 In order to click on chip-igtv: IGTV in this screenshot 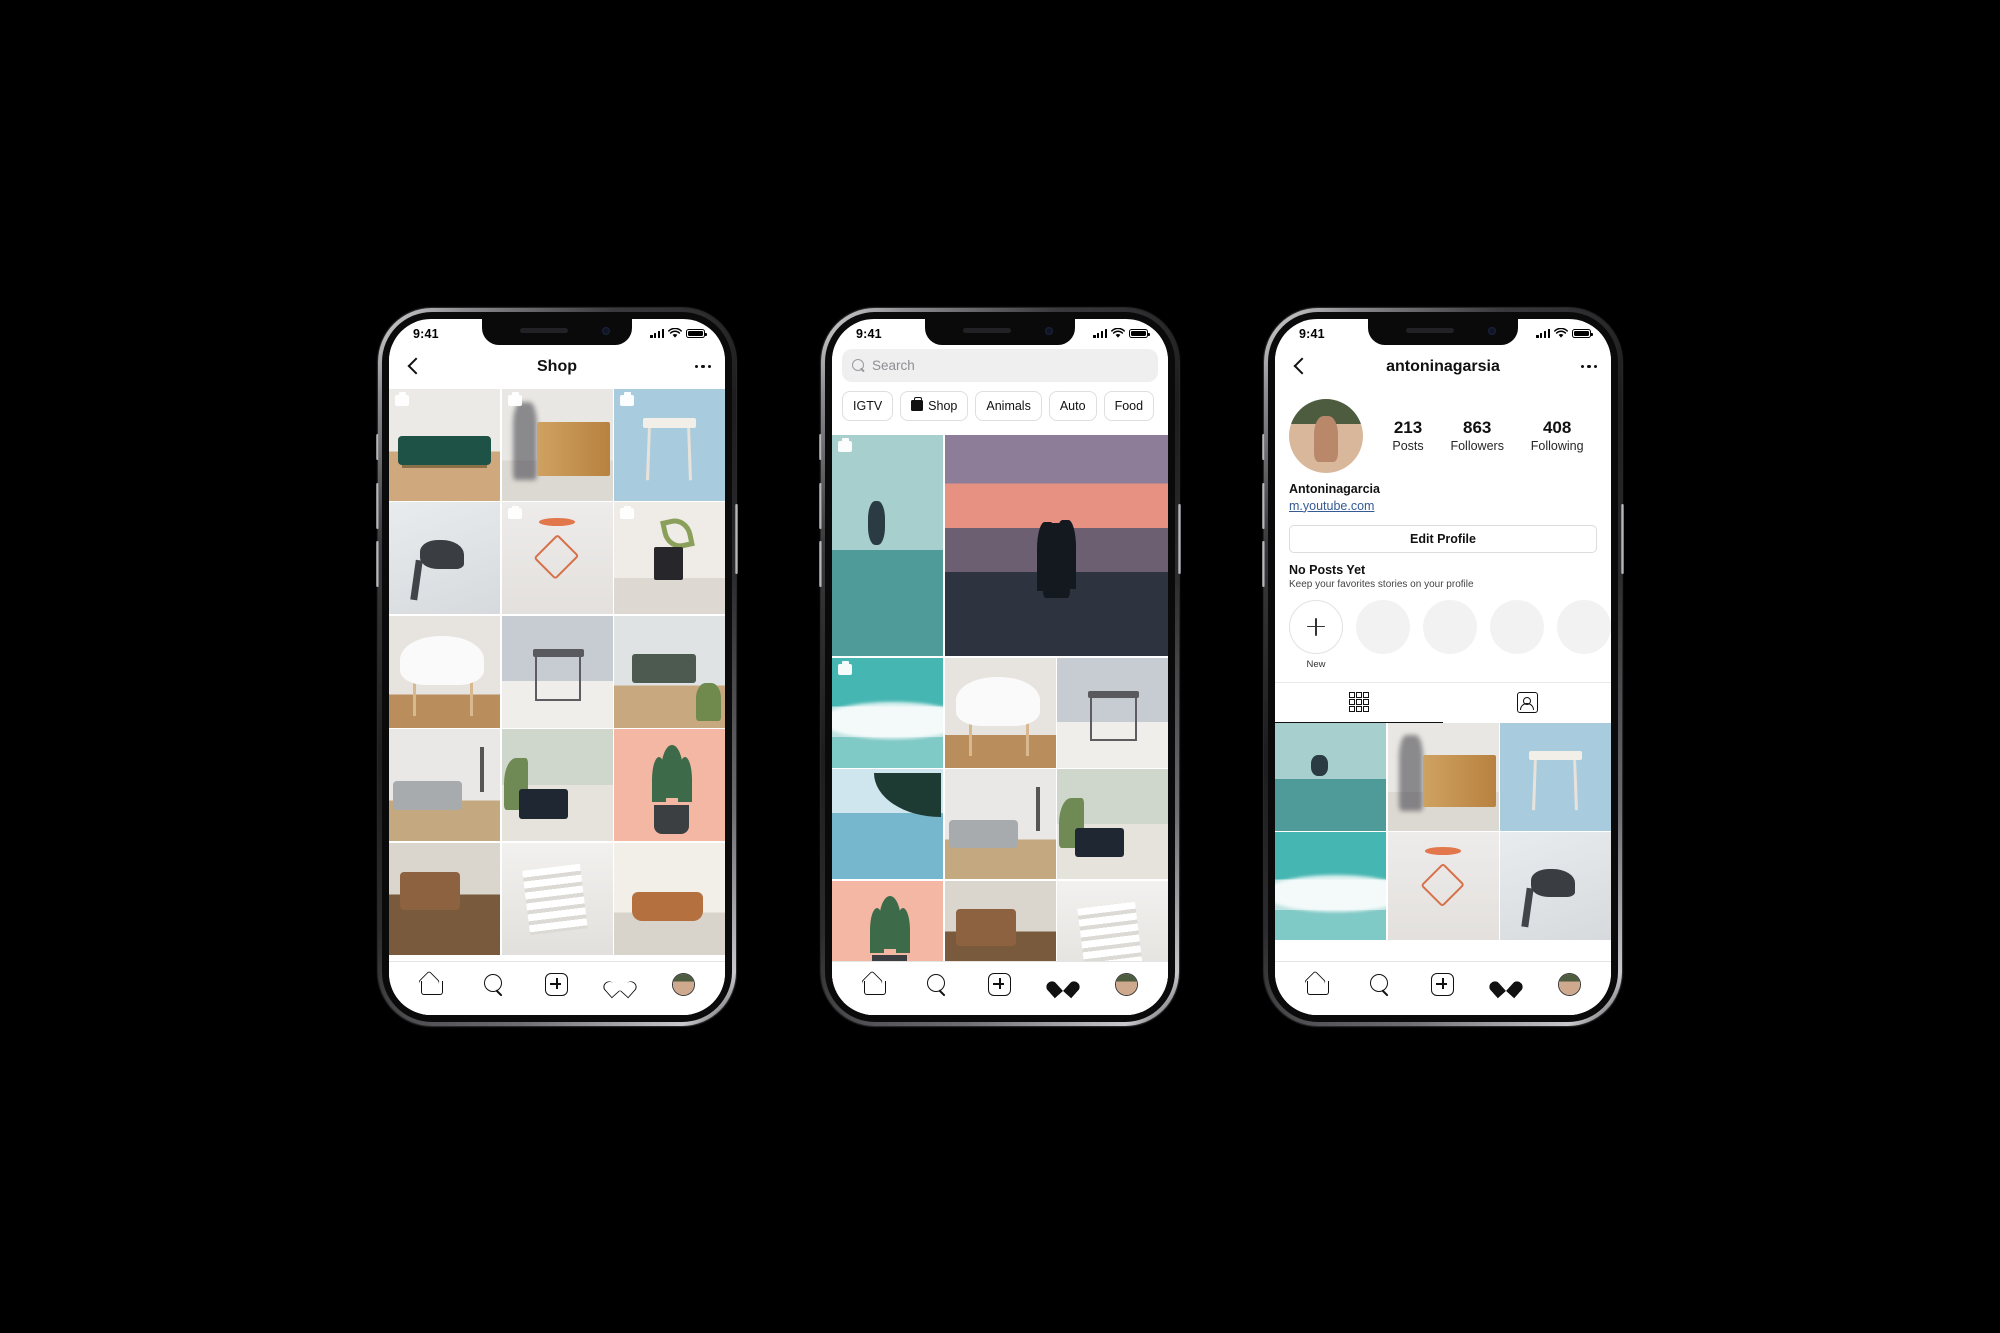, I will do `click(868, 405)`.